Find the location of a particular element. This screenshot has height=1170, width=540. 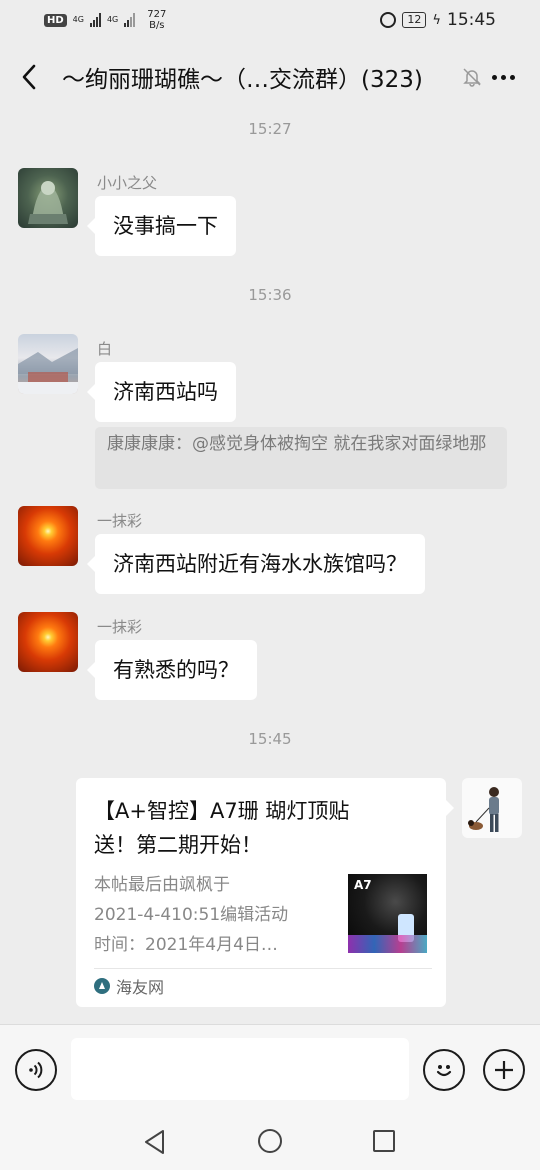

status-time: 15:45 is located at coordinates (471, 20).